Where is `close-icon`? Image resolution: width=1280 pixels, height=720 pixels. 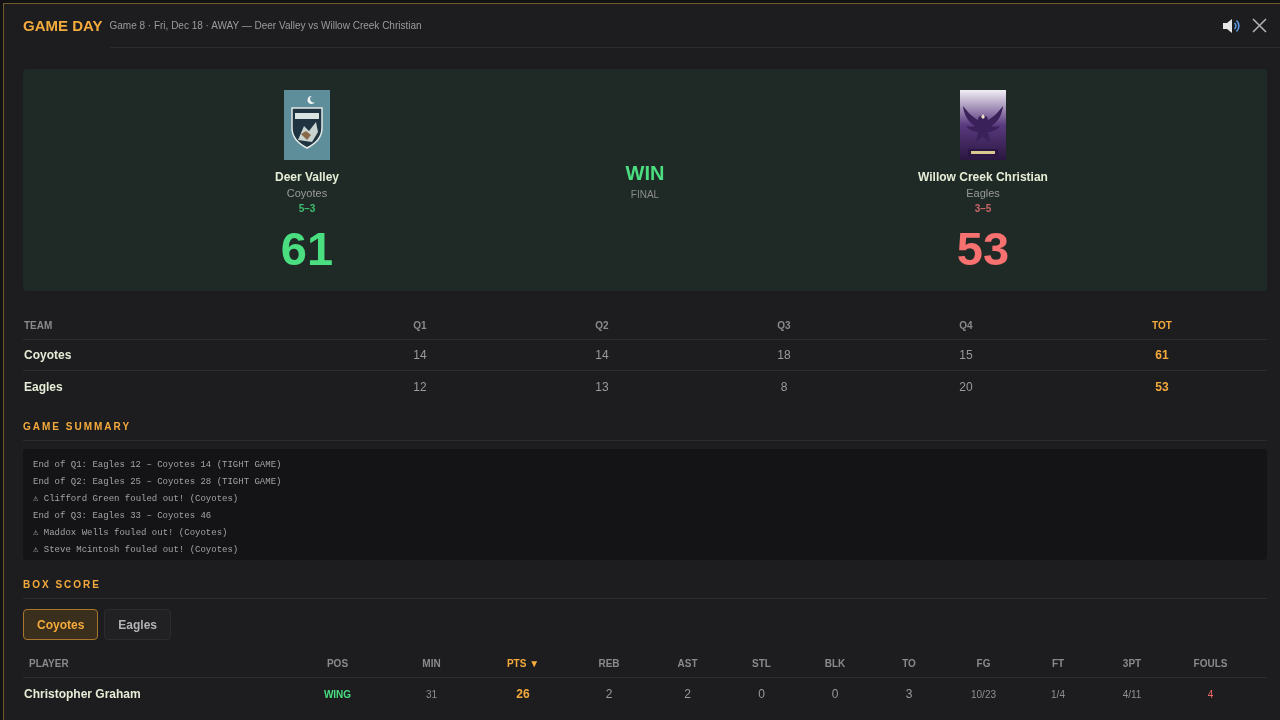 close-icon is located at coordinates (1259, 25).